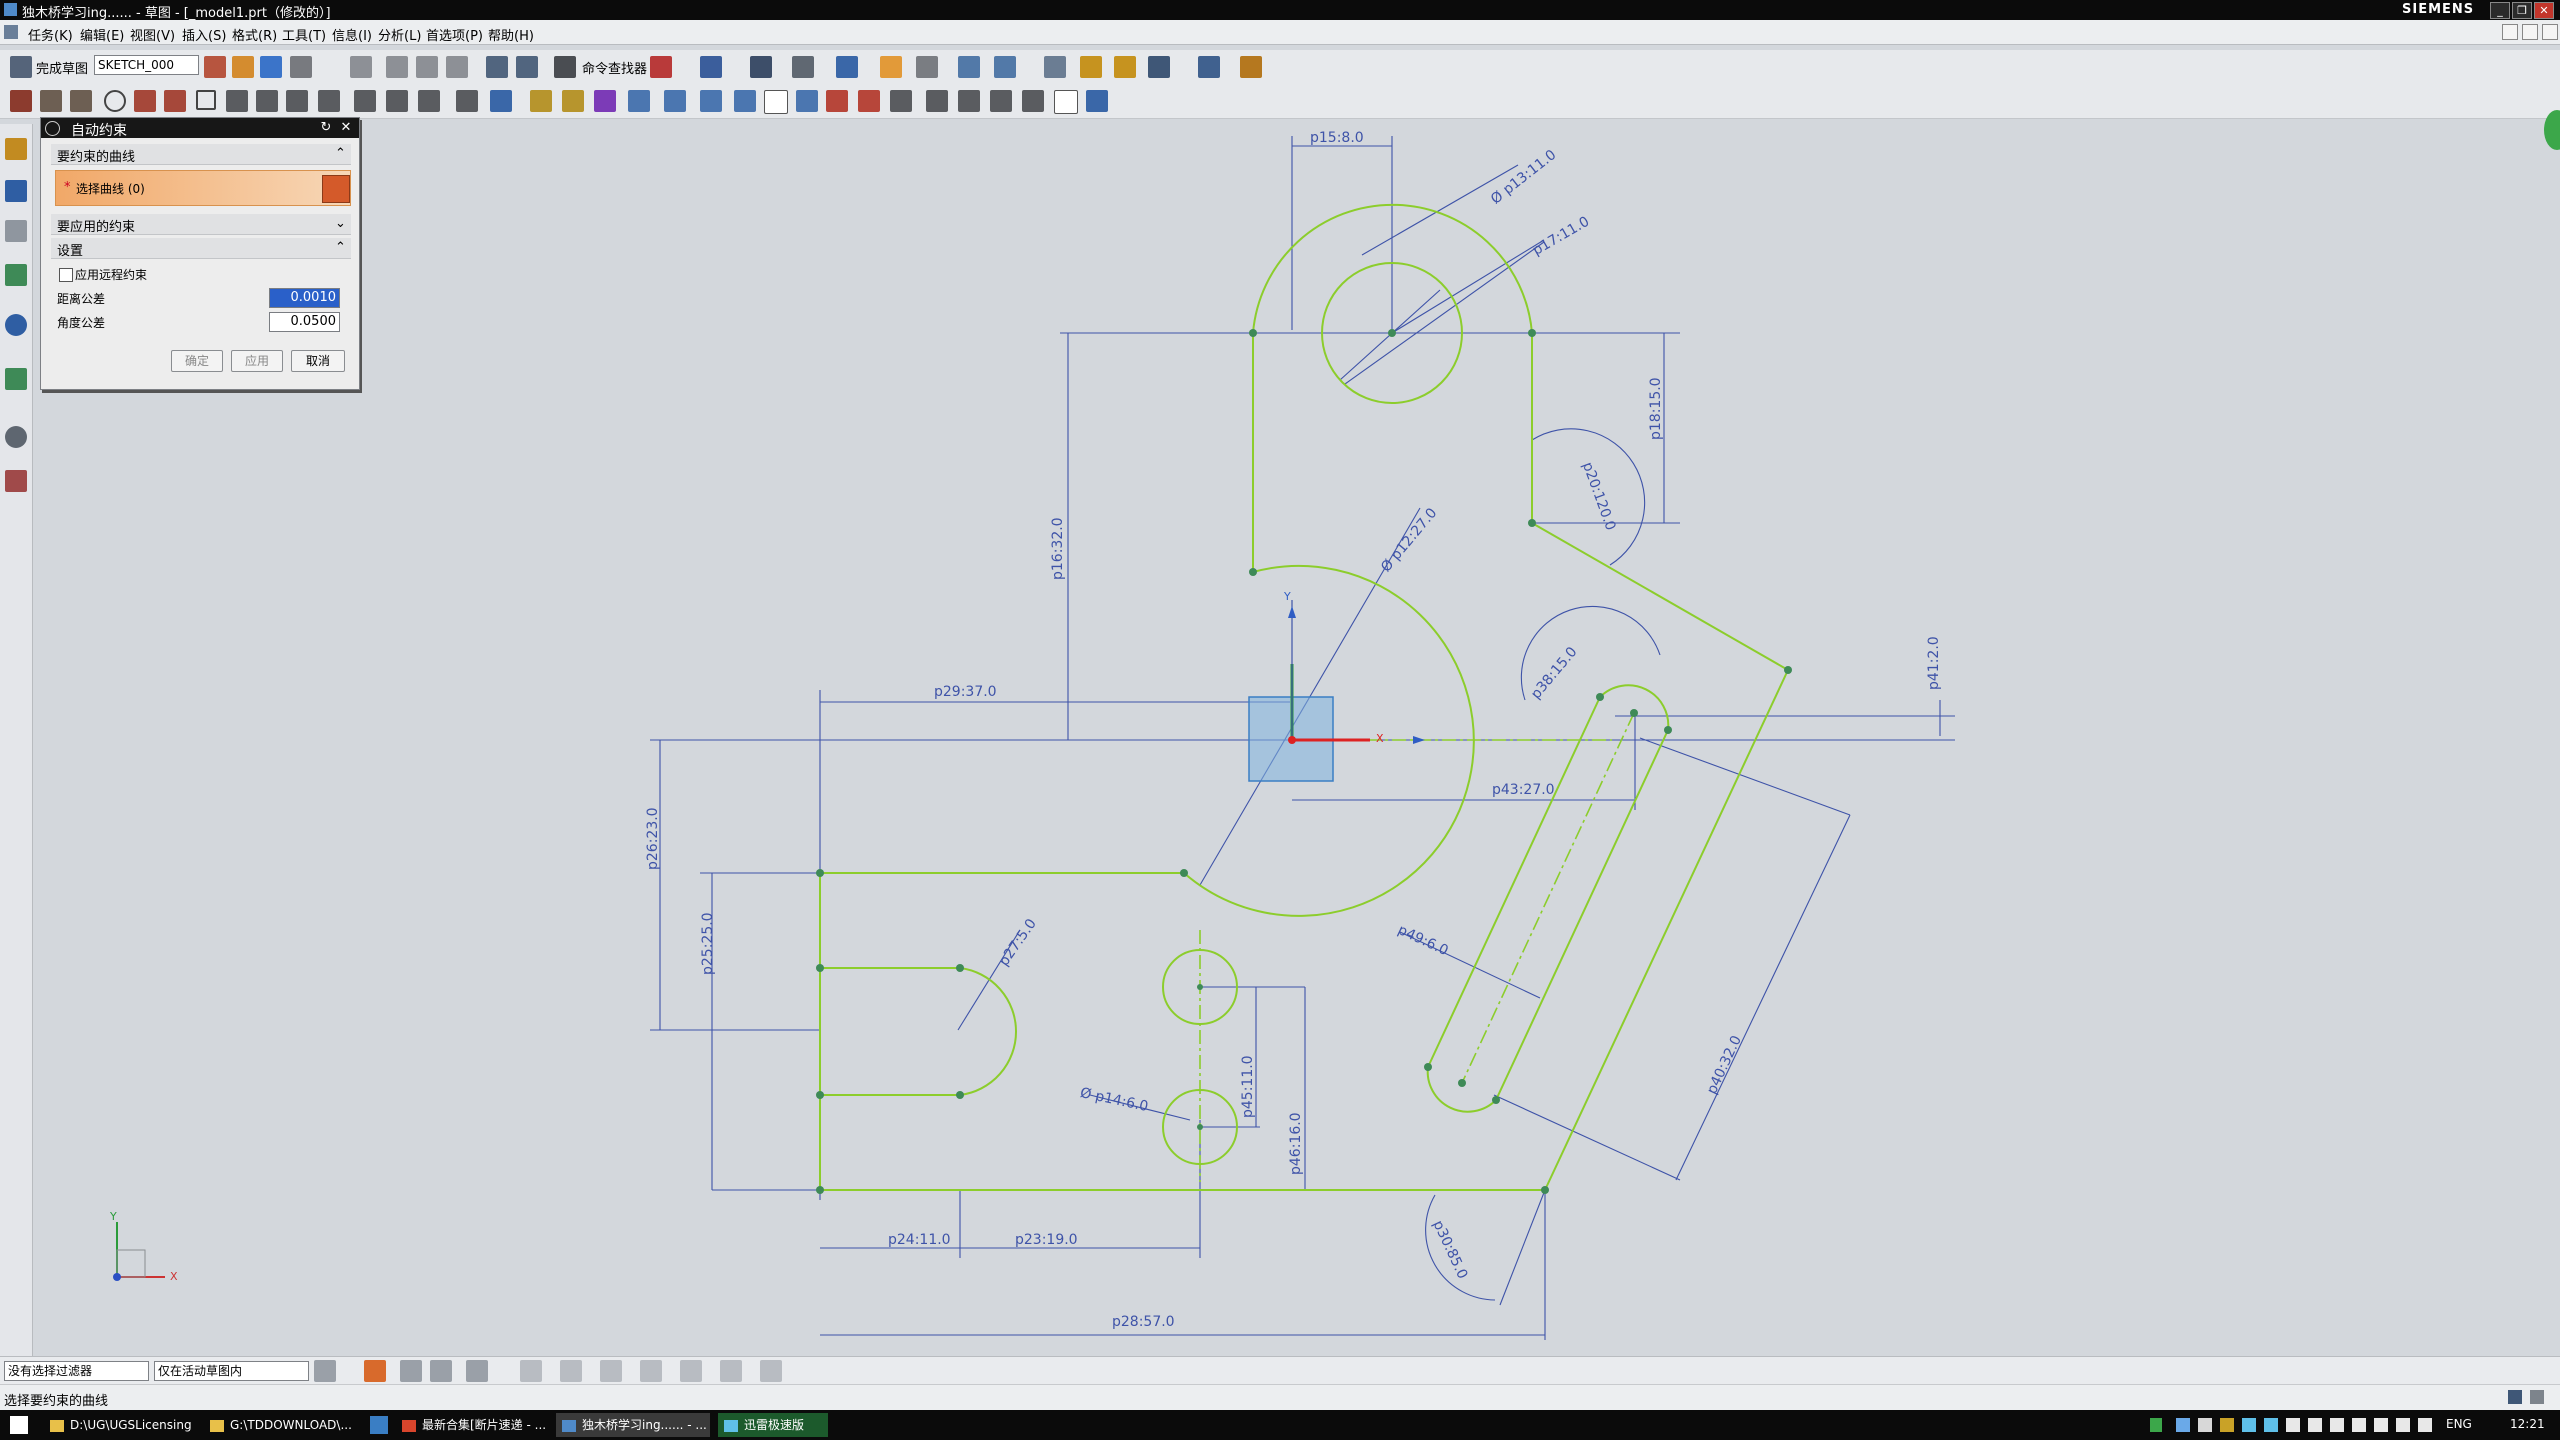 This screenshot has width=2560, height=1440. Describe the element at coordinates (691, 1371) in the screenshot. I see `center-snap-icon` at that location.